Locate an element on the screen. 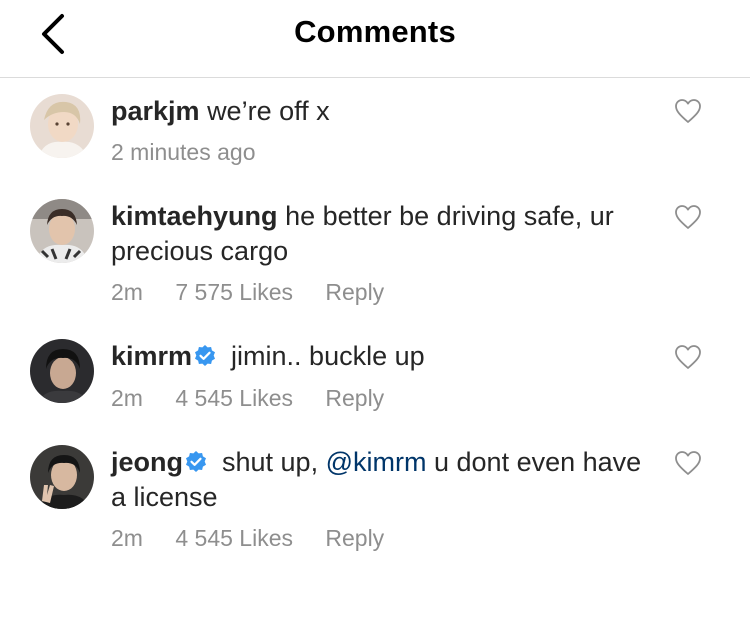 The image size is (750, 643). header-bar: Comments is located at coordinates (375, 39).